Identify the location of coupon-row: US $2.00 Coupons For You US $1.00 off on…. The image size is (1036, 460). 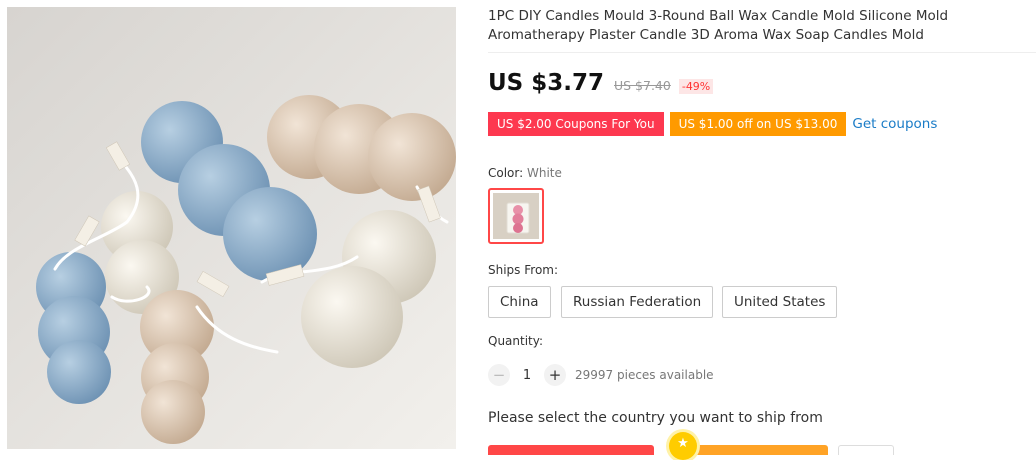
(712, 124).